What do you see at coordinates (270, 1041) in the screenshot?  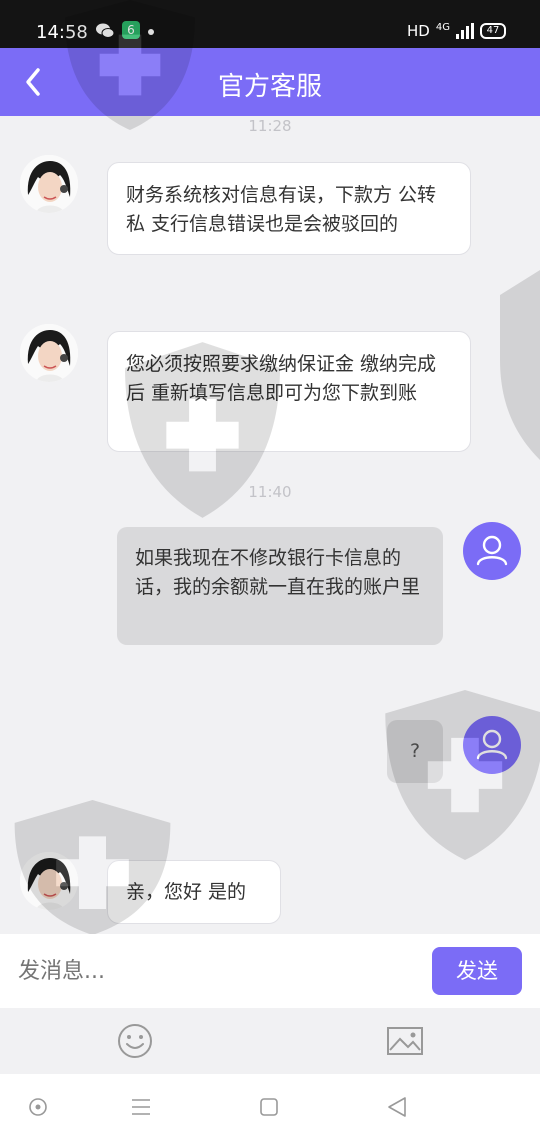 I see `attachment-toolbar` at bounding box center [270, 1041].